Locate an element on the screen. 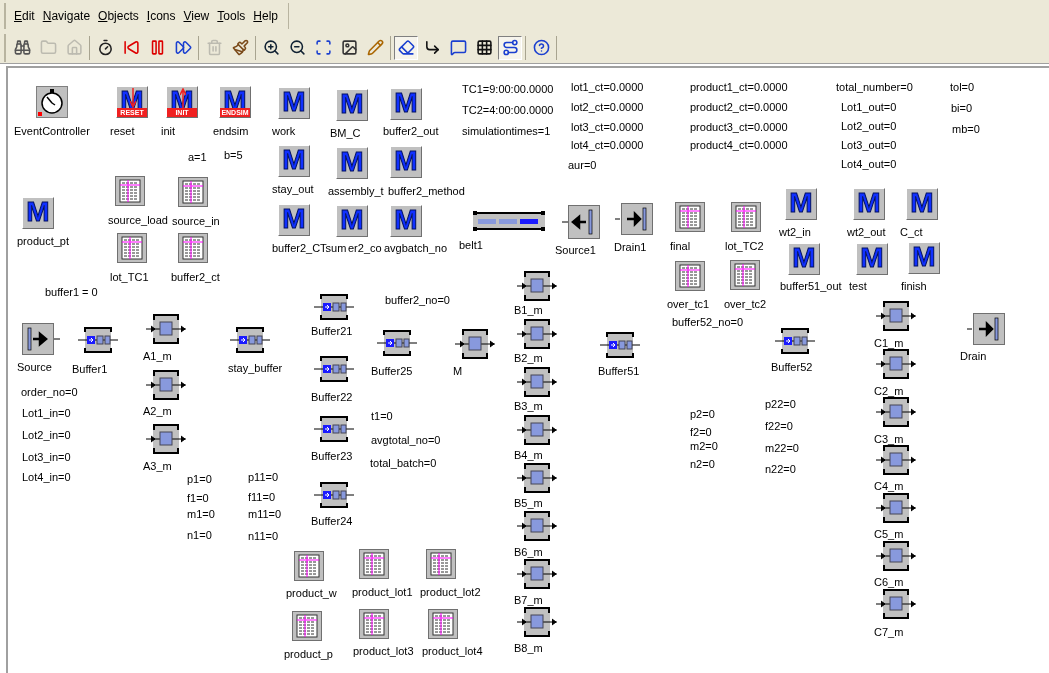  connector-icon is located at coordinates (432, 47).